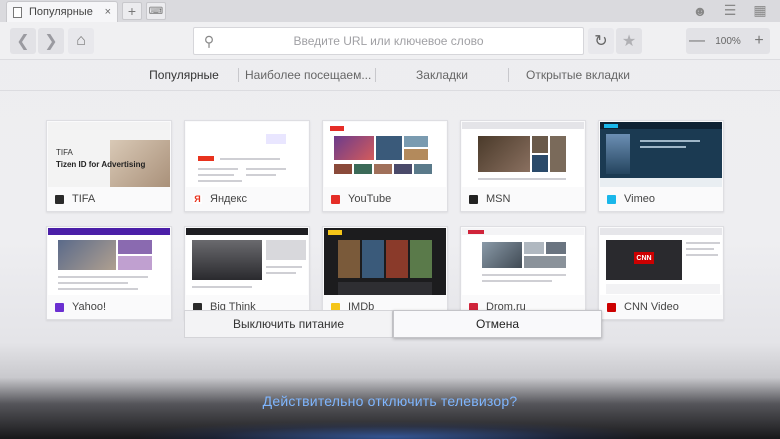  Describe the element at coordinates (390, 430) in the screenshot. I see `bottom-glow` at that location.